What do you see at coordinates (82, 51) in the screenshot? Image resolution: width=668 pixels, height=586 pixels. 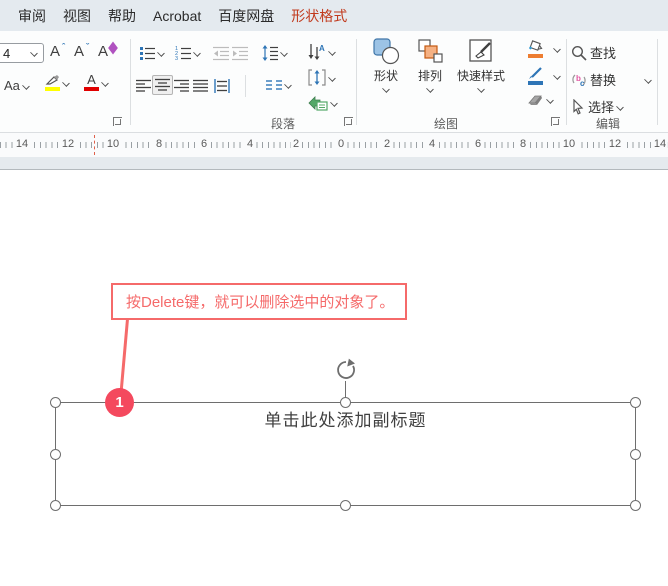 I see `shrink-font-button: Aˇ` at bounding box center [82, 51].